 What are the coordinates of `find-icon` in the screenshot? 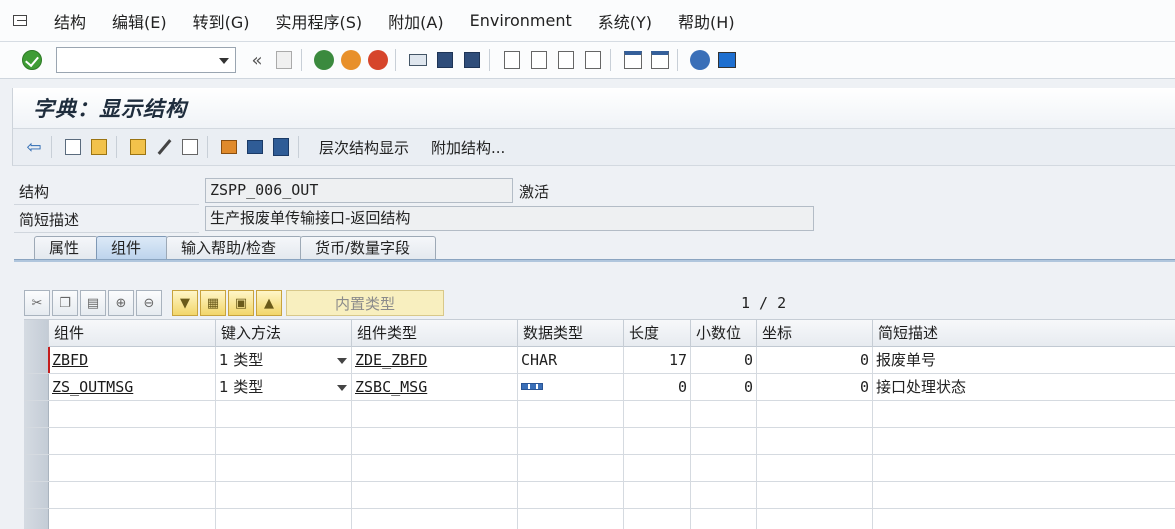 It's located at (445, 60).